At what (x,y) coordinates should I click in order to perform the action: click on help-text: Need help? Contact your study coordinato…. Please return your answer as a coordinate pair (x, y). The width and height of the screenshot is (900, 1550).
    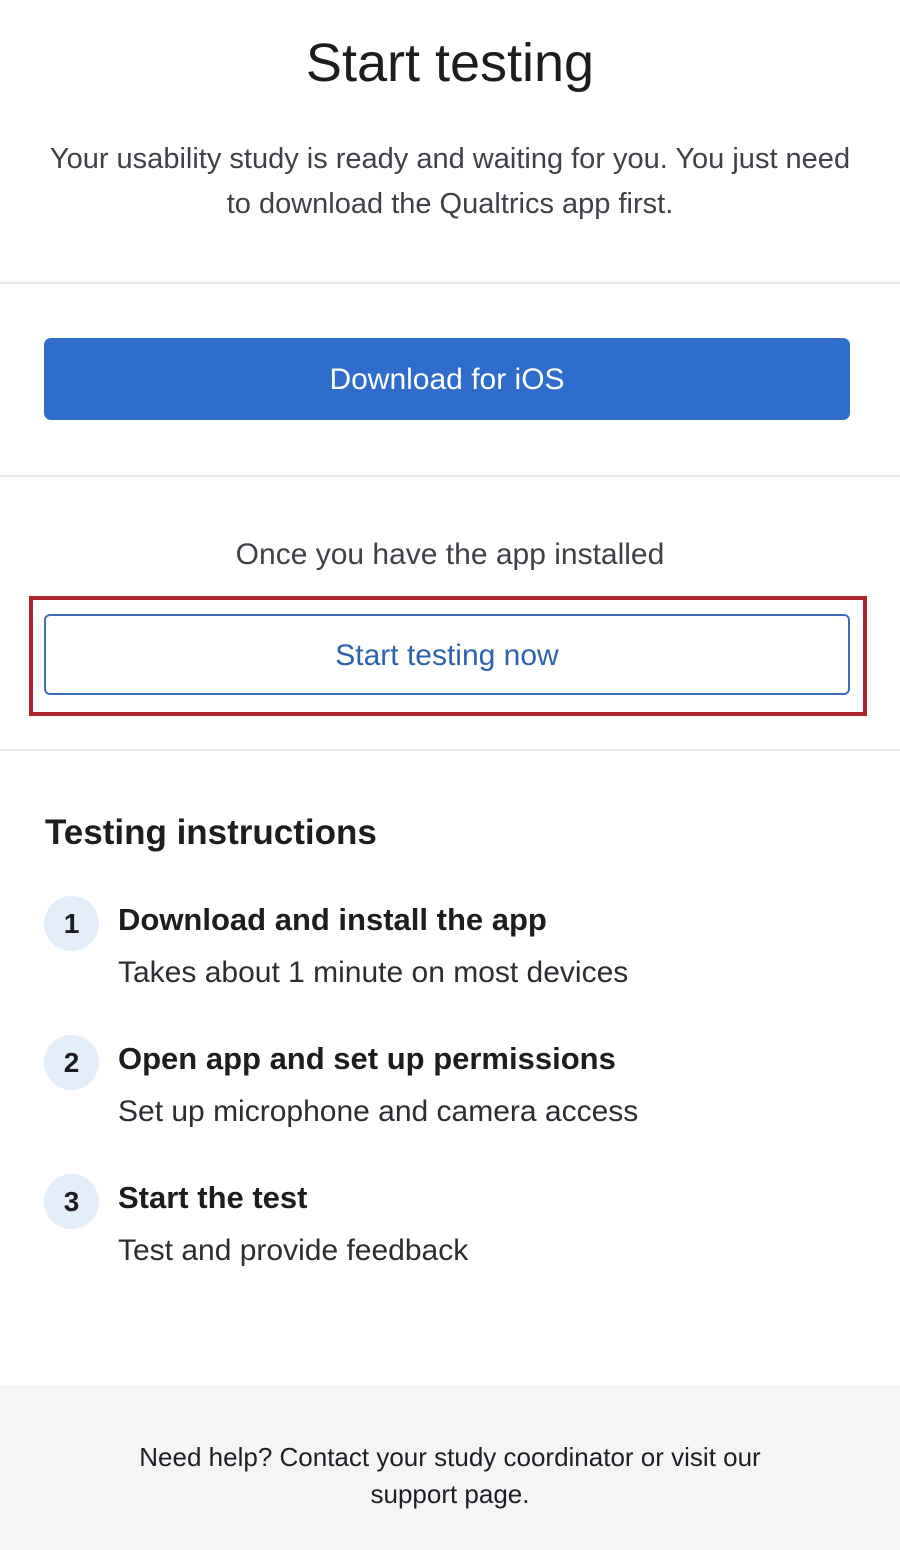
    Looking at the image, I should click on (450, 1457).